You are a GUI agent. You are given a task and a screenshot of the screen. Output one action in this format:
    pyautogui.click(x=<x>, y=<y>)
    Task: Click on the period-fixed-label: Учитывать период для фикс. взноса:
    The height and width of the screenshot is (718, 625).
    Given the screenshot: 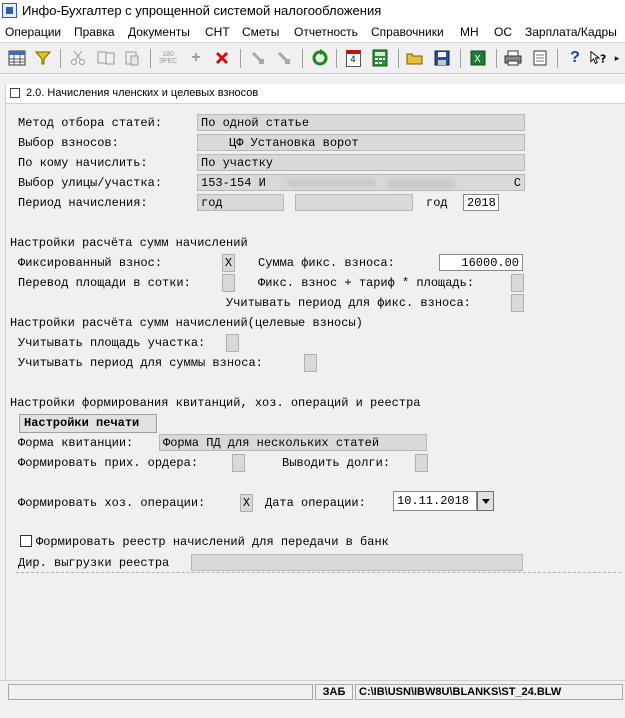 What is the action you would take?
    pyautogui.click(x=348, y=303)
    